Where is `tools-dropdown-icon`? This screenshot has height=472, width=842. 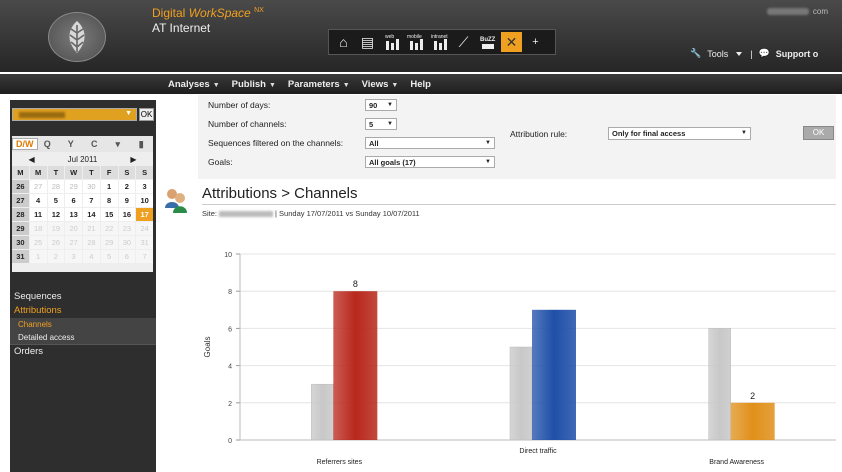
tools-dropdown-icon is located at coordinates (739, 54).